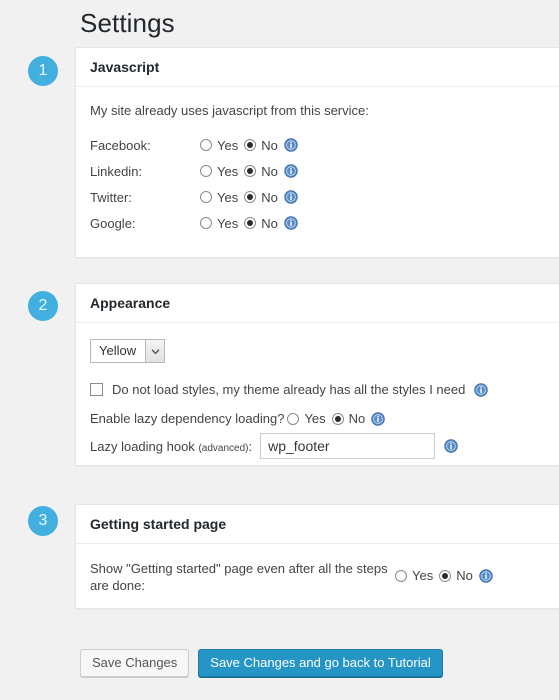 This screenshot has width=559, height=700. What do you see at coordinates (206, 145) in the screenshot?
I see `radio-facebook-yes` at bounding box center [206, 145].